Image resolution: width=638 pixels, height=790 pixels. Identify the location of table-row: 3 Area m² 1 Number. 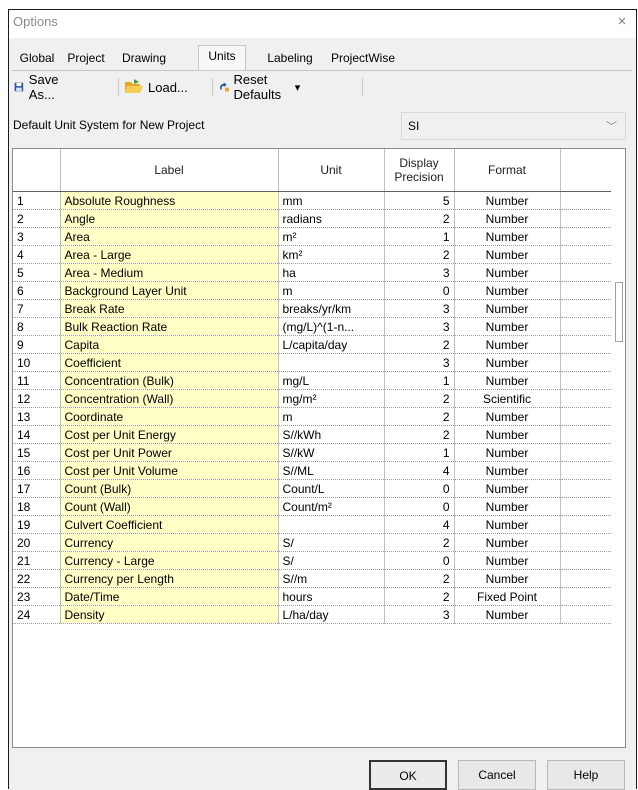
(312, 236).